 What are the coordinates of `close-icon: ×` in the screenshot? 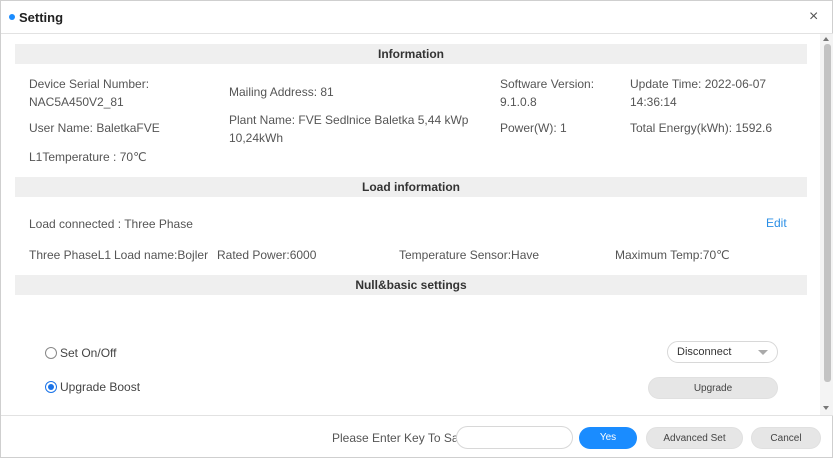 It's located at (813, 17).